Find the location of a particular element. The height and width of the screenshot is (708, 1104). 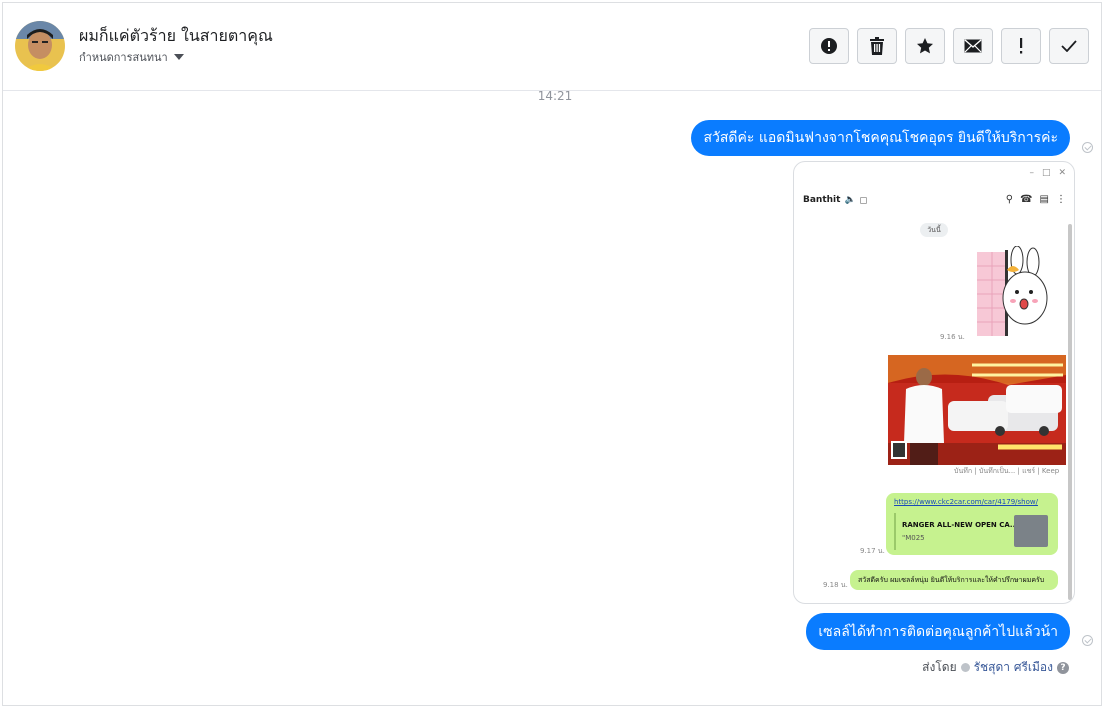

today-badge: วันนี้ is located at coordinates (934, 230).